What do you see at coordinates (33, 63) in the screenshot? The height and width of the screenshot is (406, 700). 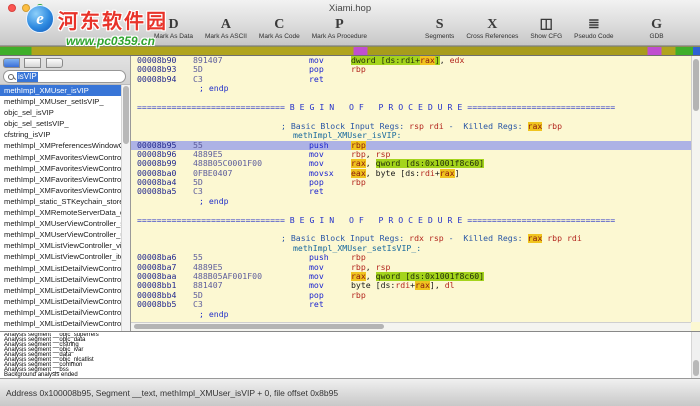 I see `filter-segment-strings` at bounding box center [33, 63].